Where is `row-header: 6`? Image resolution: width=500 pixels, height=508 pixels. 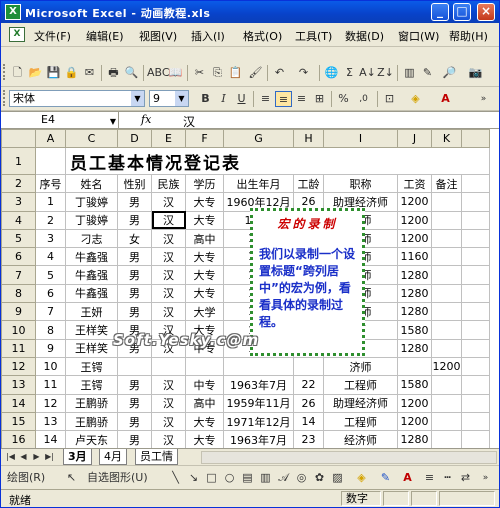 row-header: 6 is located at coordinates (18, 257).